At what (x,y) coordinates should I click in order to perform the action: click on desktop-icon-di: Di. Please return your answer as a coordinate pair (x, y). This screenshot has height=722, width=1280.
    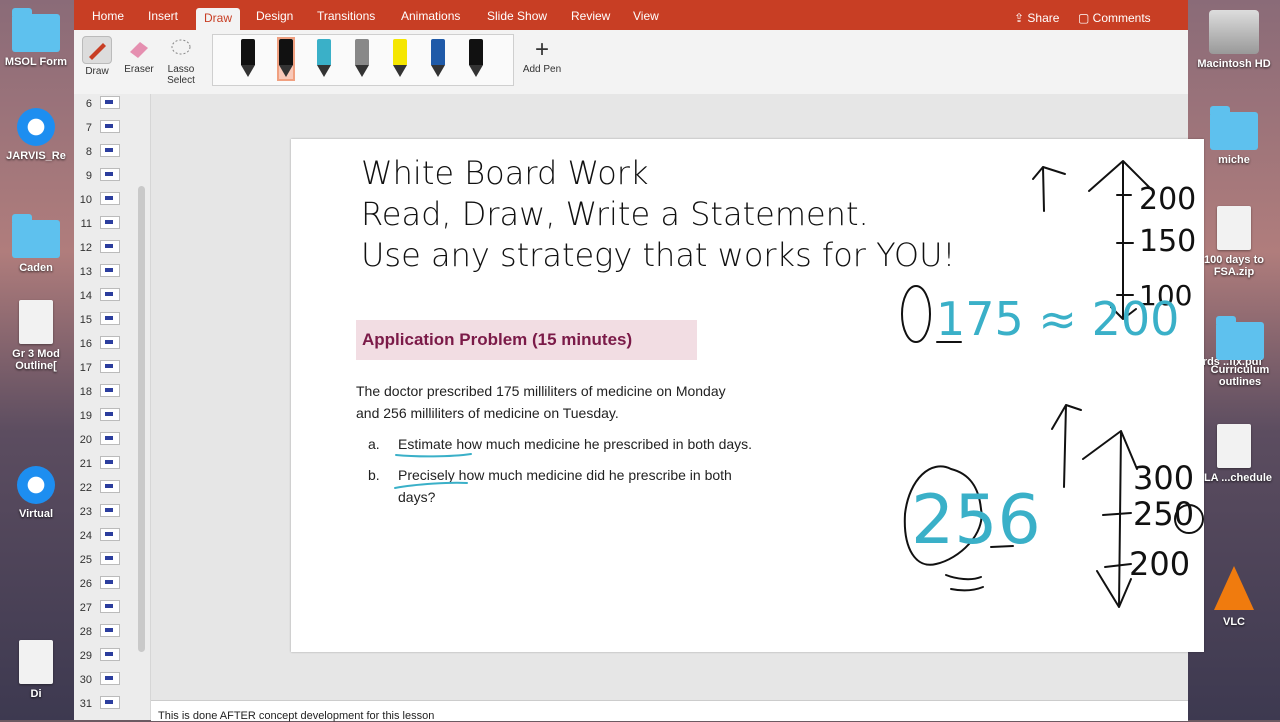
    Looking at the image, I should click on (41, 670).